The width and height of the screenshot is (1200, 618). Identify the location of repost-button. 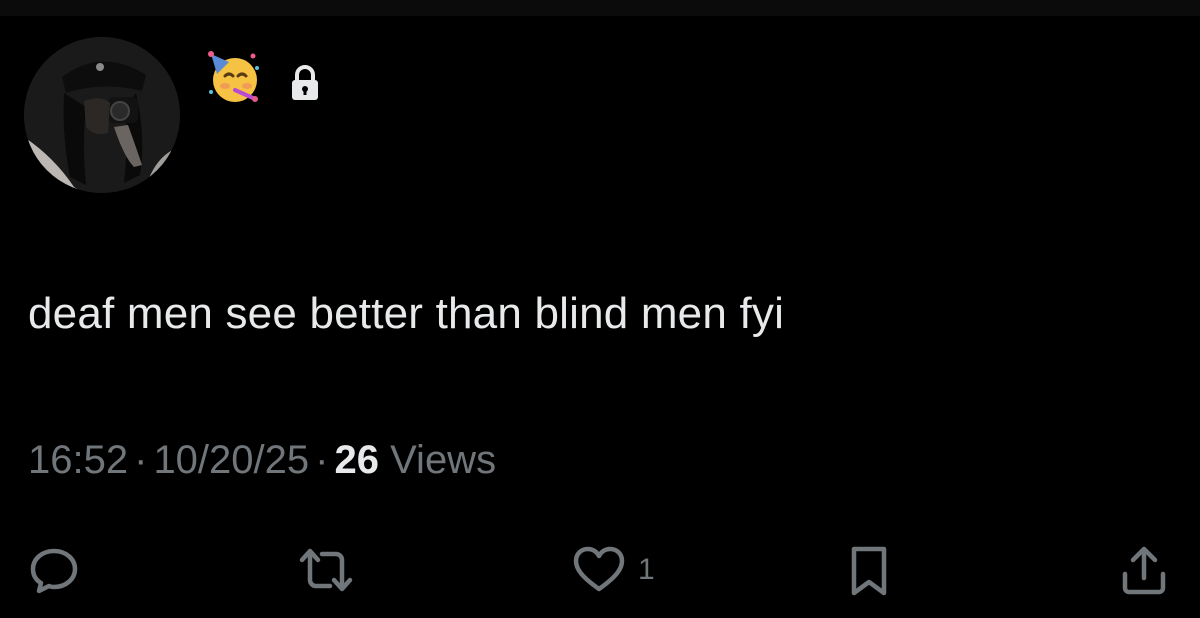
(326, 570).